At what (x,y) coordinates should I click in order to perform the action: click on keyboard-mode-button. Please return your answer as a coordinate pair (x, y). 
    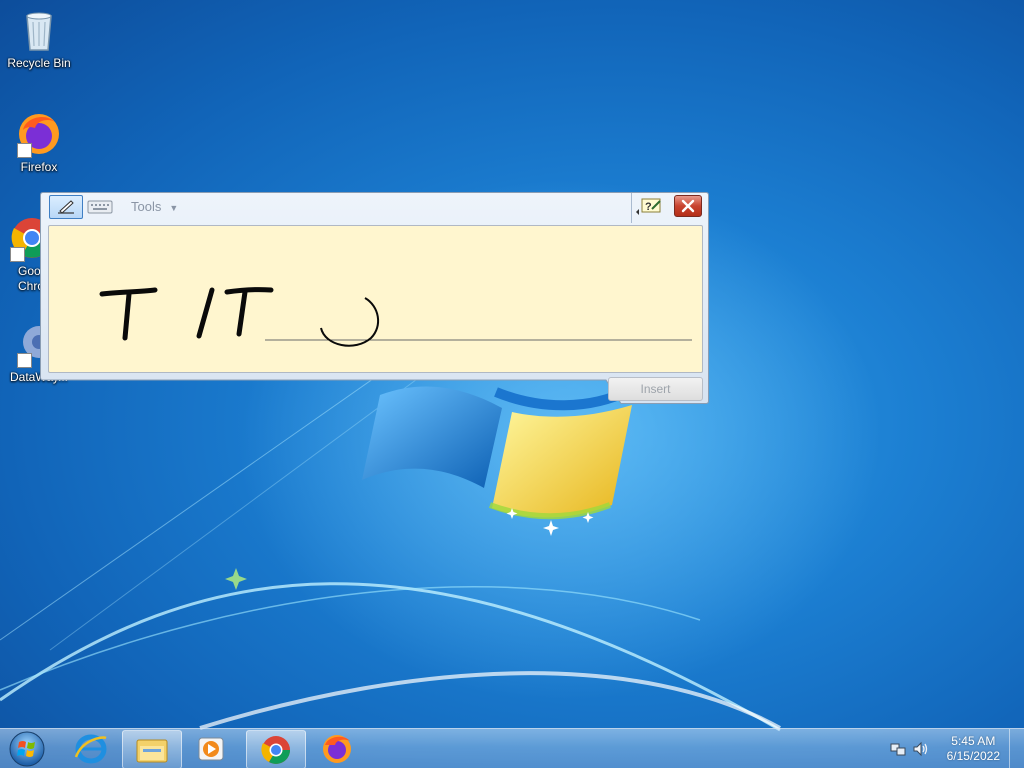
    Looking at the image, I should click on (100, 207).